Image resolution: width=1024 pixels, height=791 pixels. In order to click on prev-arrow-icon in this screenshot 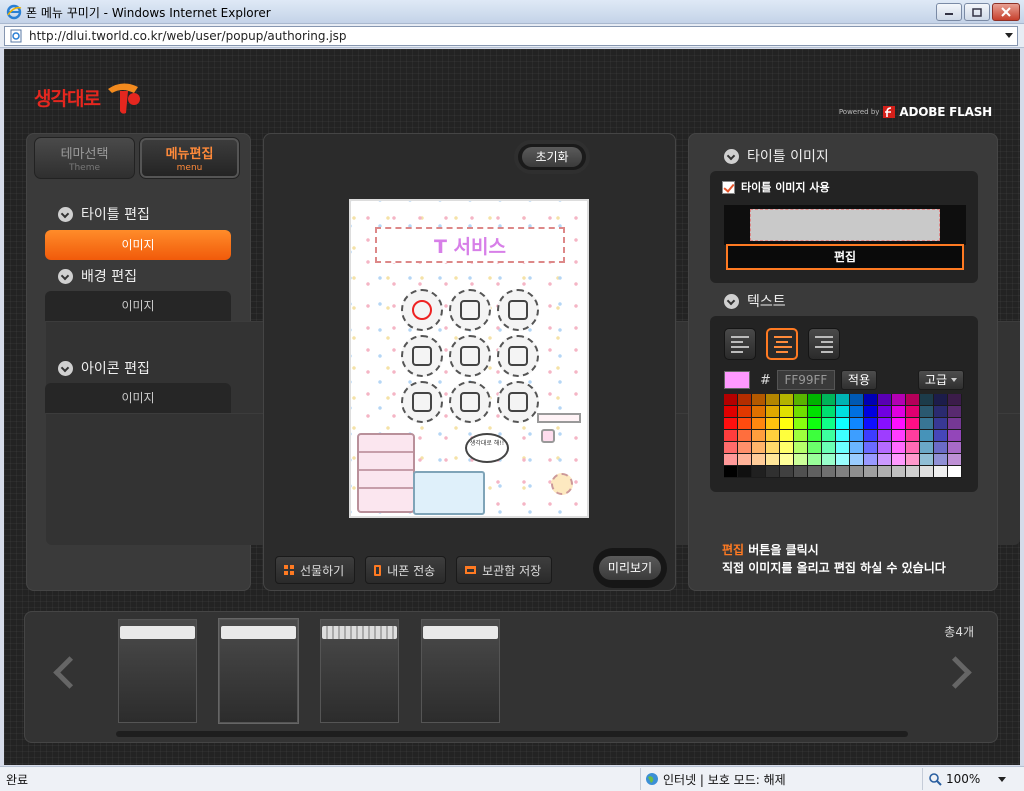, I will do `click(63, 673)`.